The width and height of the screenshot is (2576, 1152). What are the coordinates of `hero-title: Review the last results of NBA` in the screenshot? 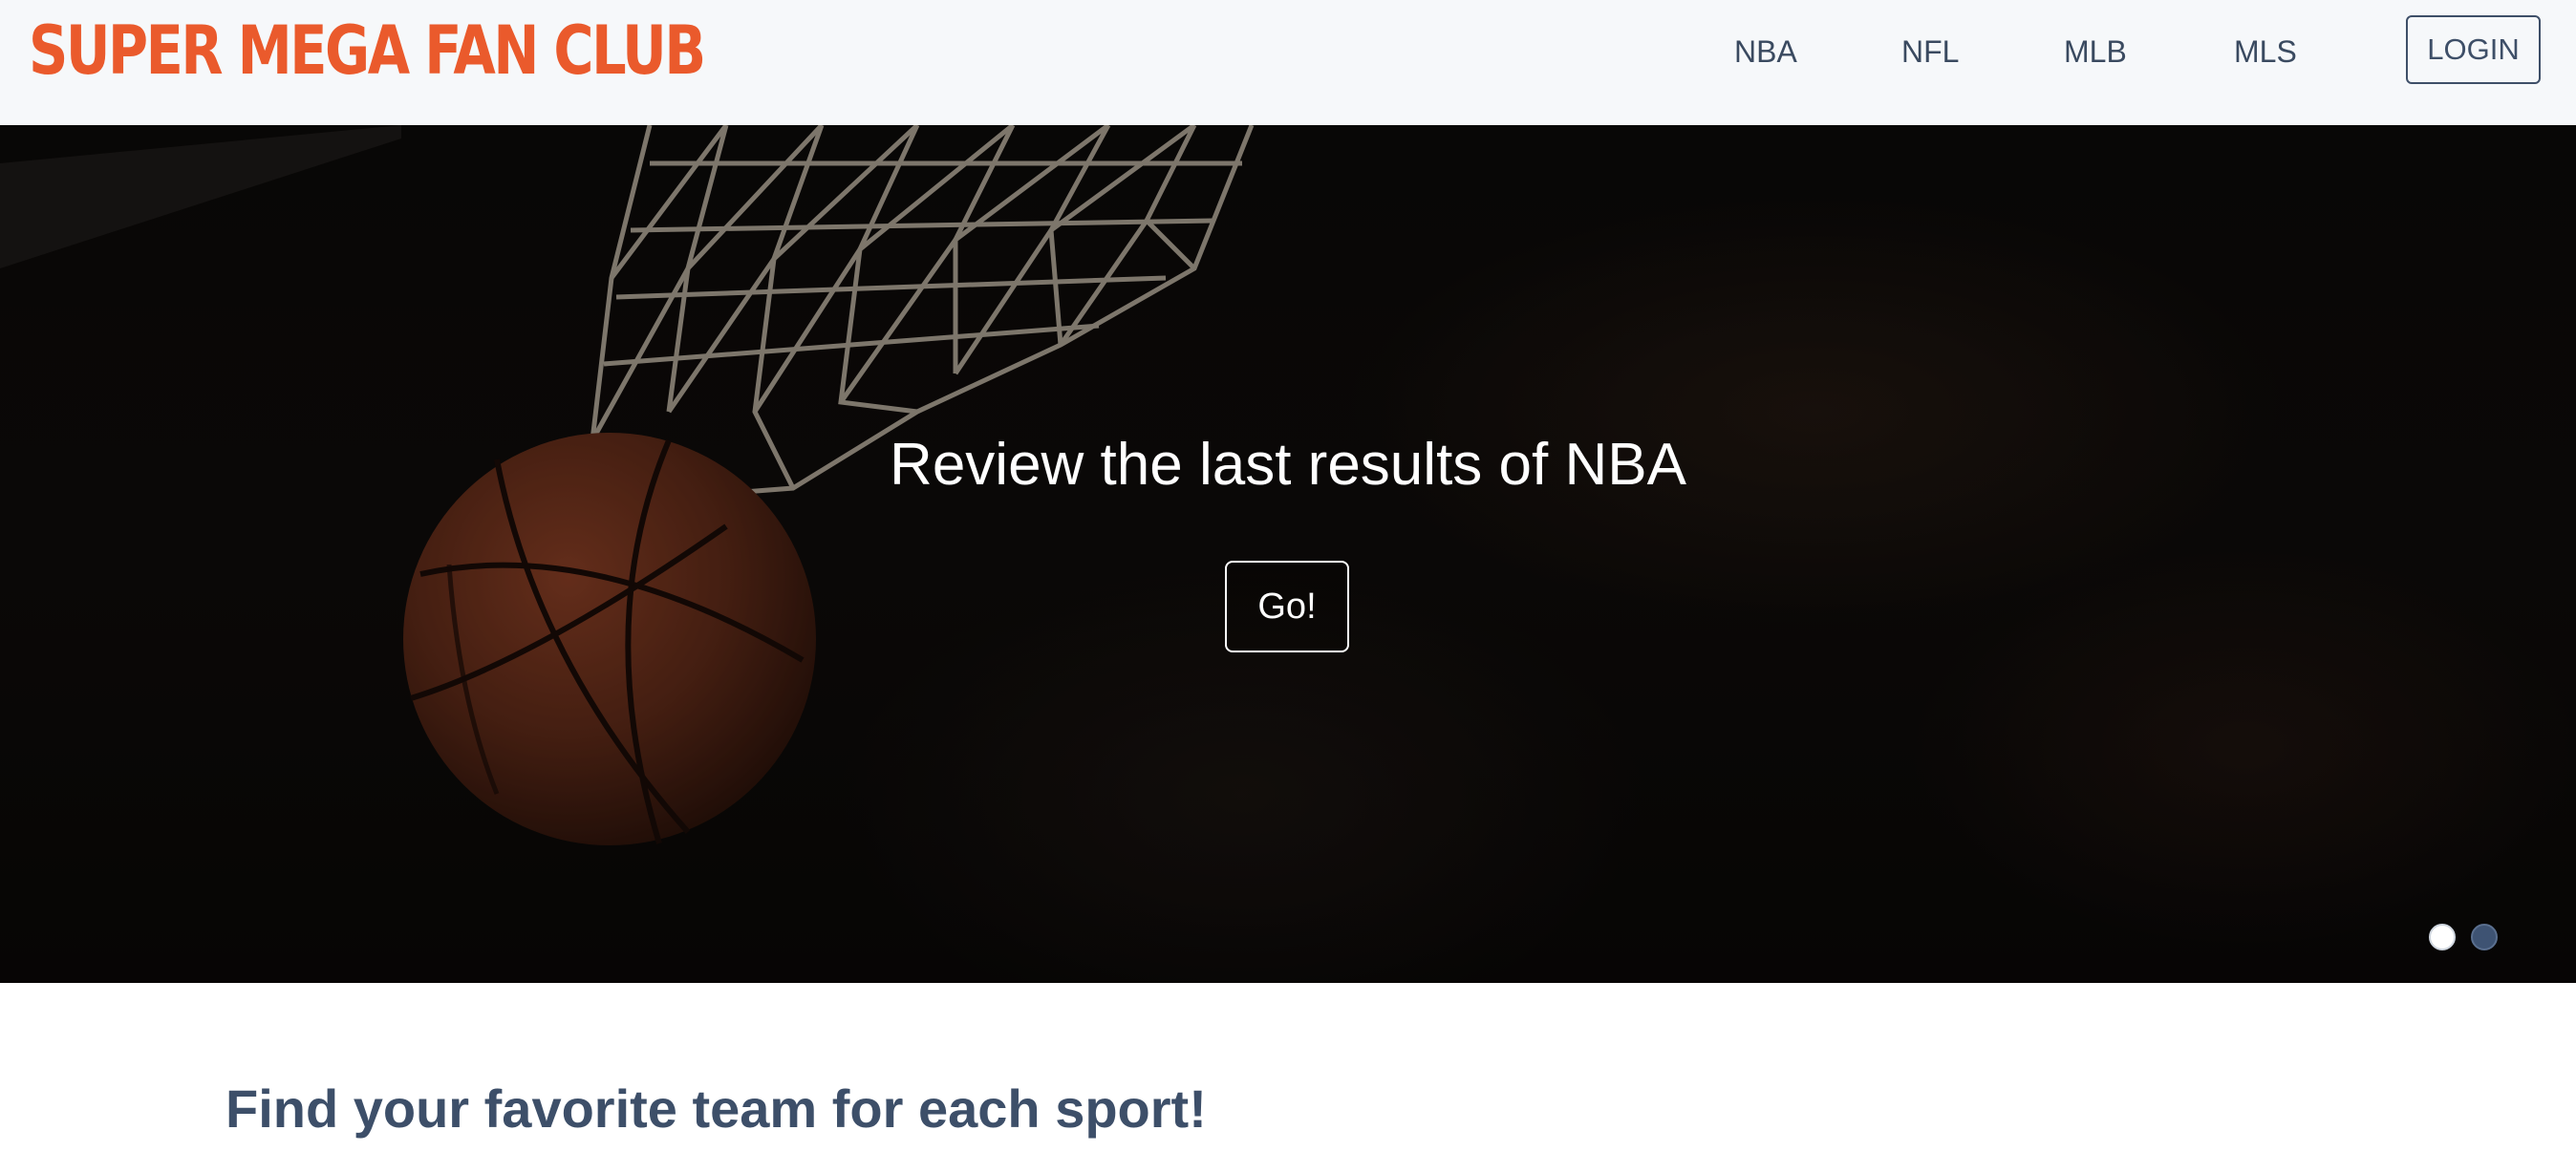 It's located at (1288, 465).